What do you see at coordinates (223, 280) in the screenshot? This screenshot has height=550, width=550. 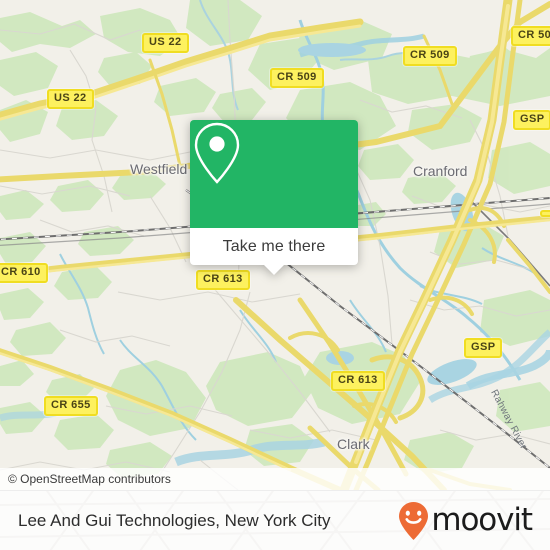 I see `road-shield-cr613-a: CR 613` at bounding box center [223, 280].